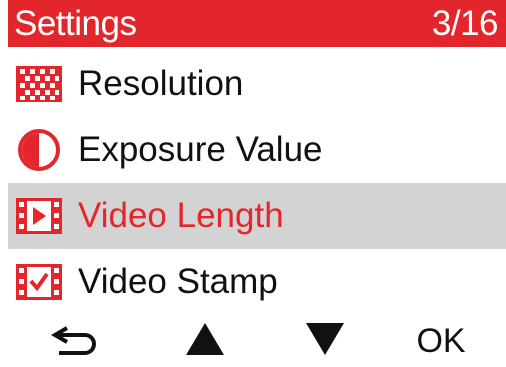  Describe the element at coordinates (181, 215) in the screenshot. I see `menu-item-label: Video Length` at that location.